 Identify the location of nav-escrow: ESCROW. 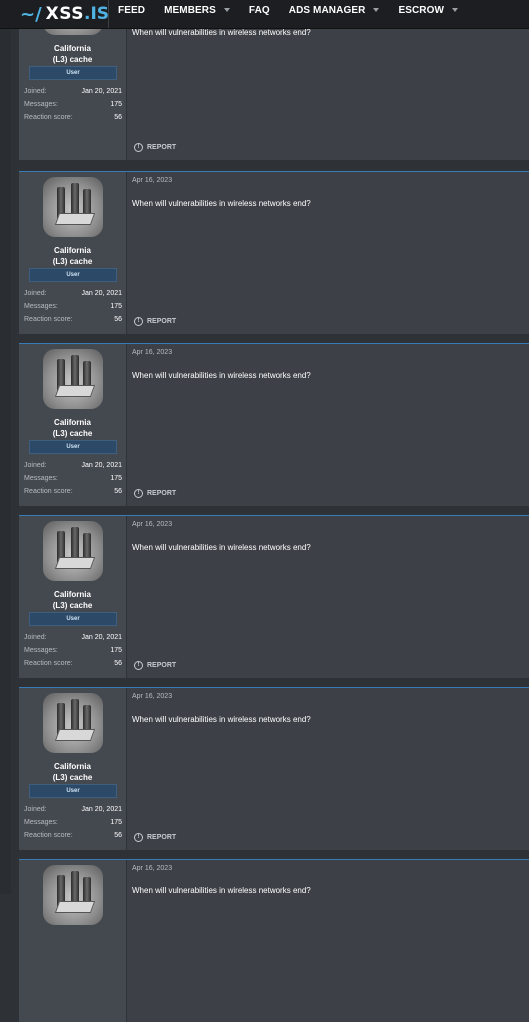
(428, 10).